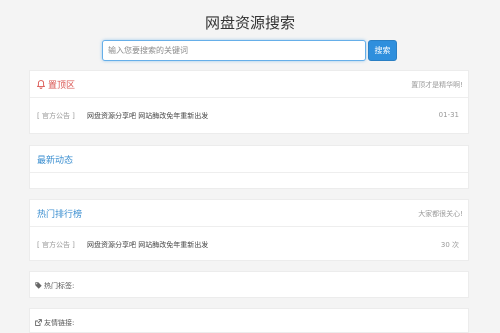 Image resolution: width=500 pixels, height=333 pixels. I want to click on hot-tags-label-wrap: 热门标签:, so click(54, 286).